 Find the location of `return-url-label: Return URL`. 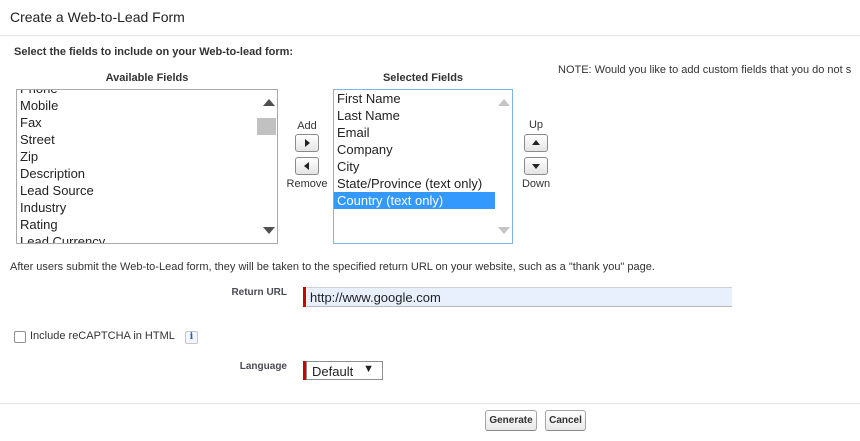

return-url-label: Return URL is located at coordinates (259, 292).